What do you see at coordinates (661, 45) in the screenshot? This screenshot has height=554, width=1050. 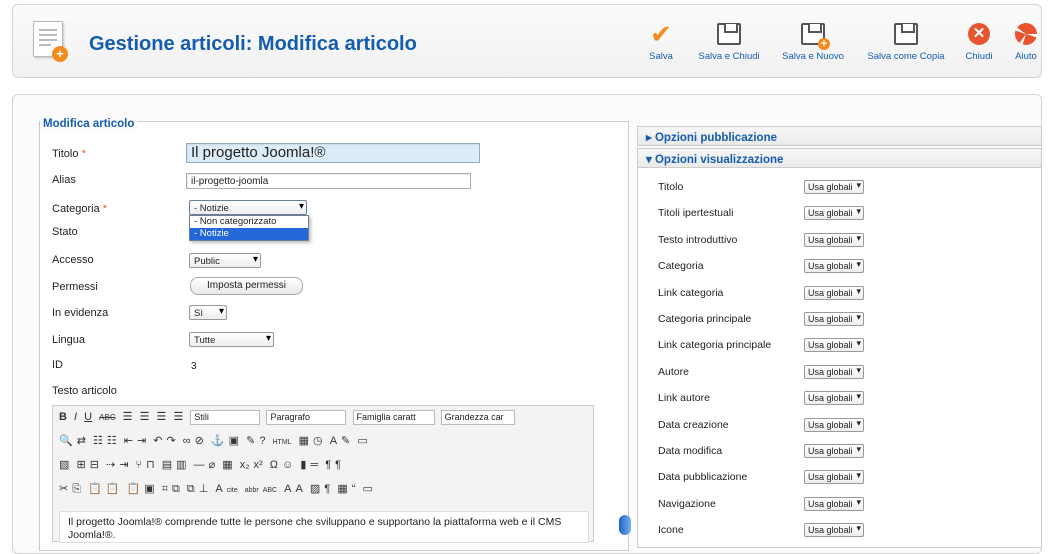 I see `save-button: ✔ Salva` at bounding box center [661, 45].